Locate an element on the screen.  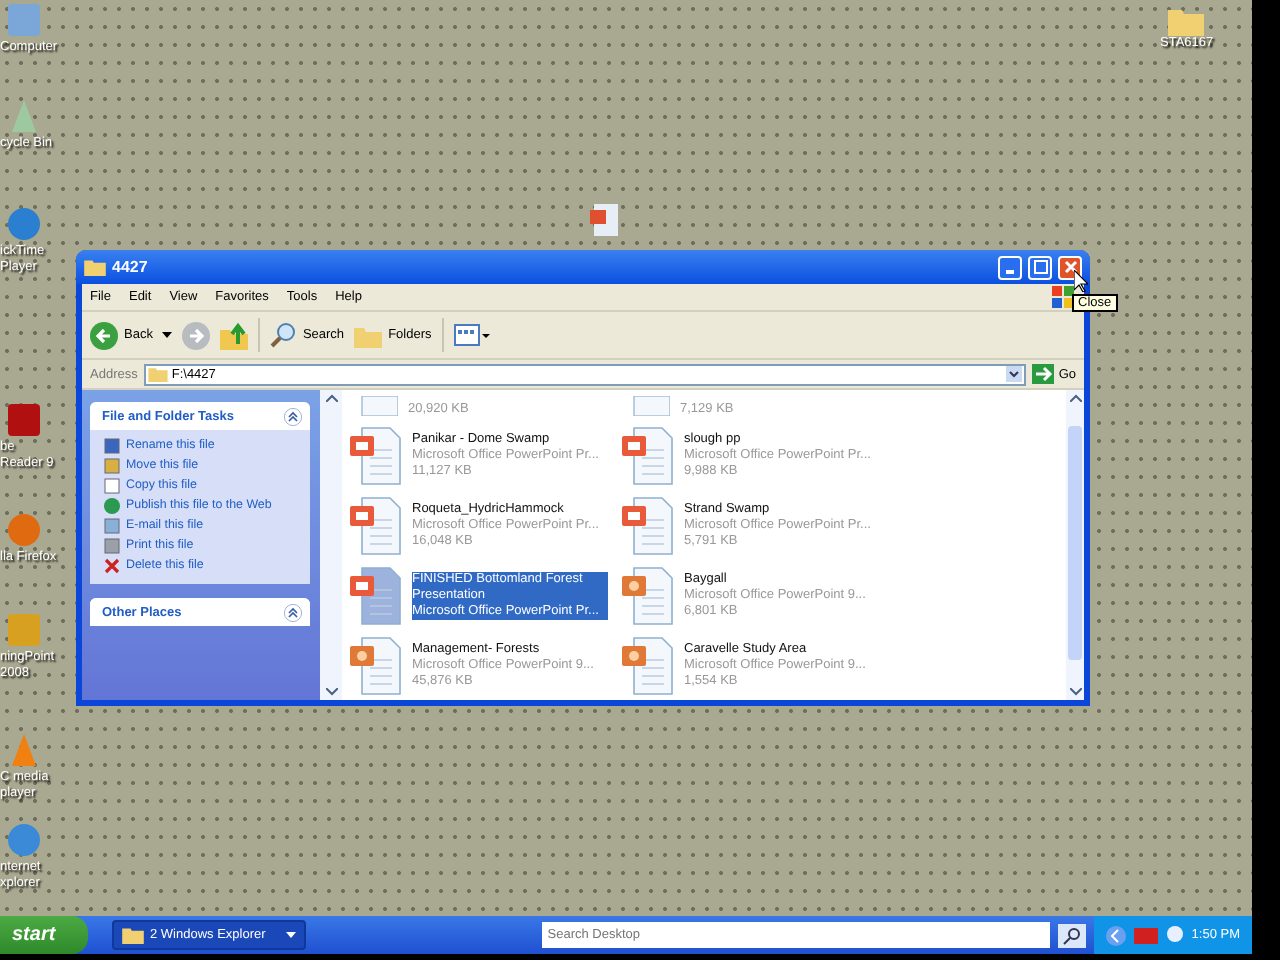
minimize-button is located at coordinates (1010, 267).